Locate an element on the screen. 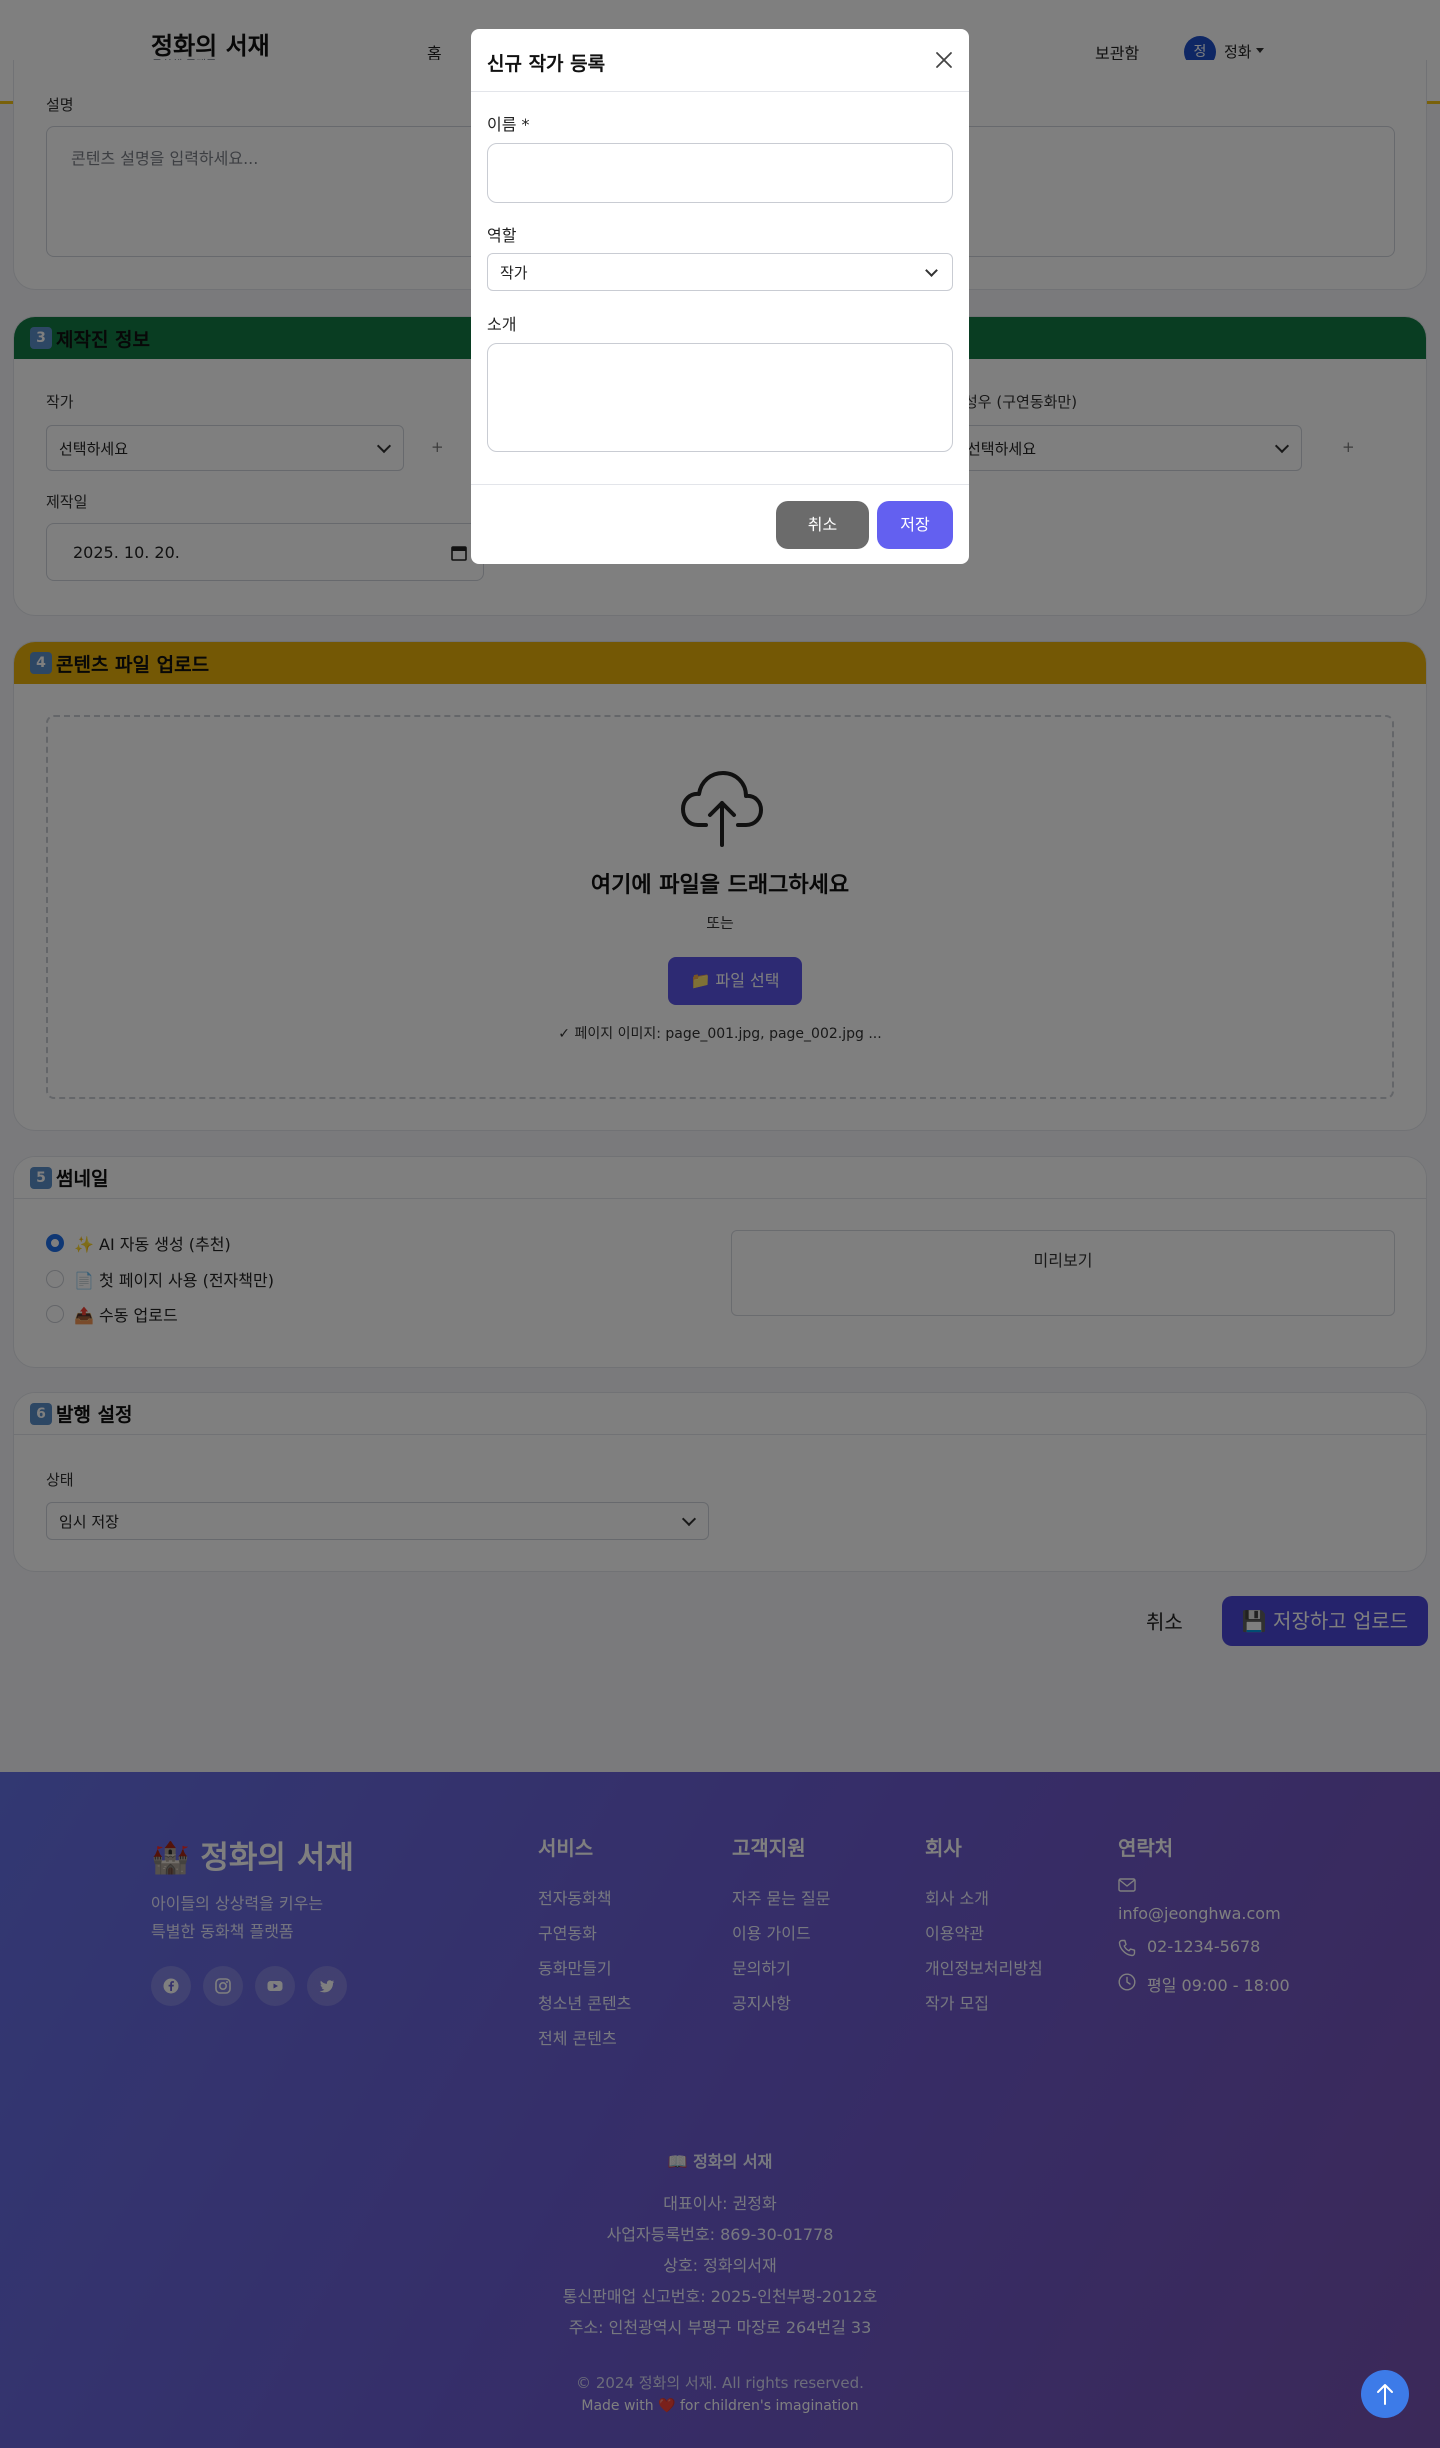 The width and height of the screenshot is (1440, 2448). role-label: 역할 is located at coordinates (502, 235).